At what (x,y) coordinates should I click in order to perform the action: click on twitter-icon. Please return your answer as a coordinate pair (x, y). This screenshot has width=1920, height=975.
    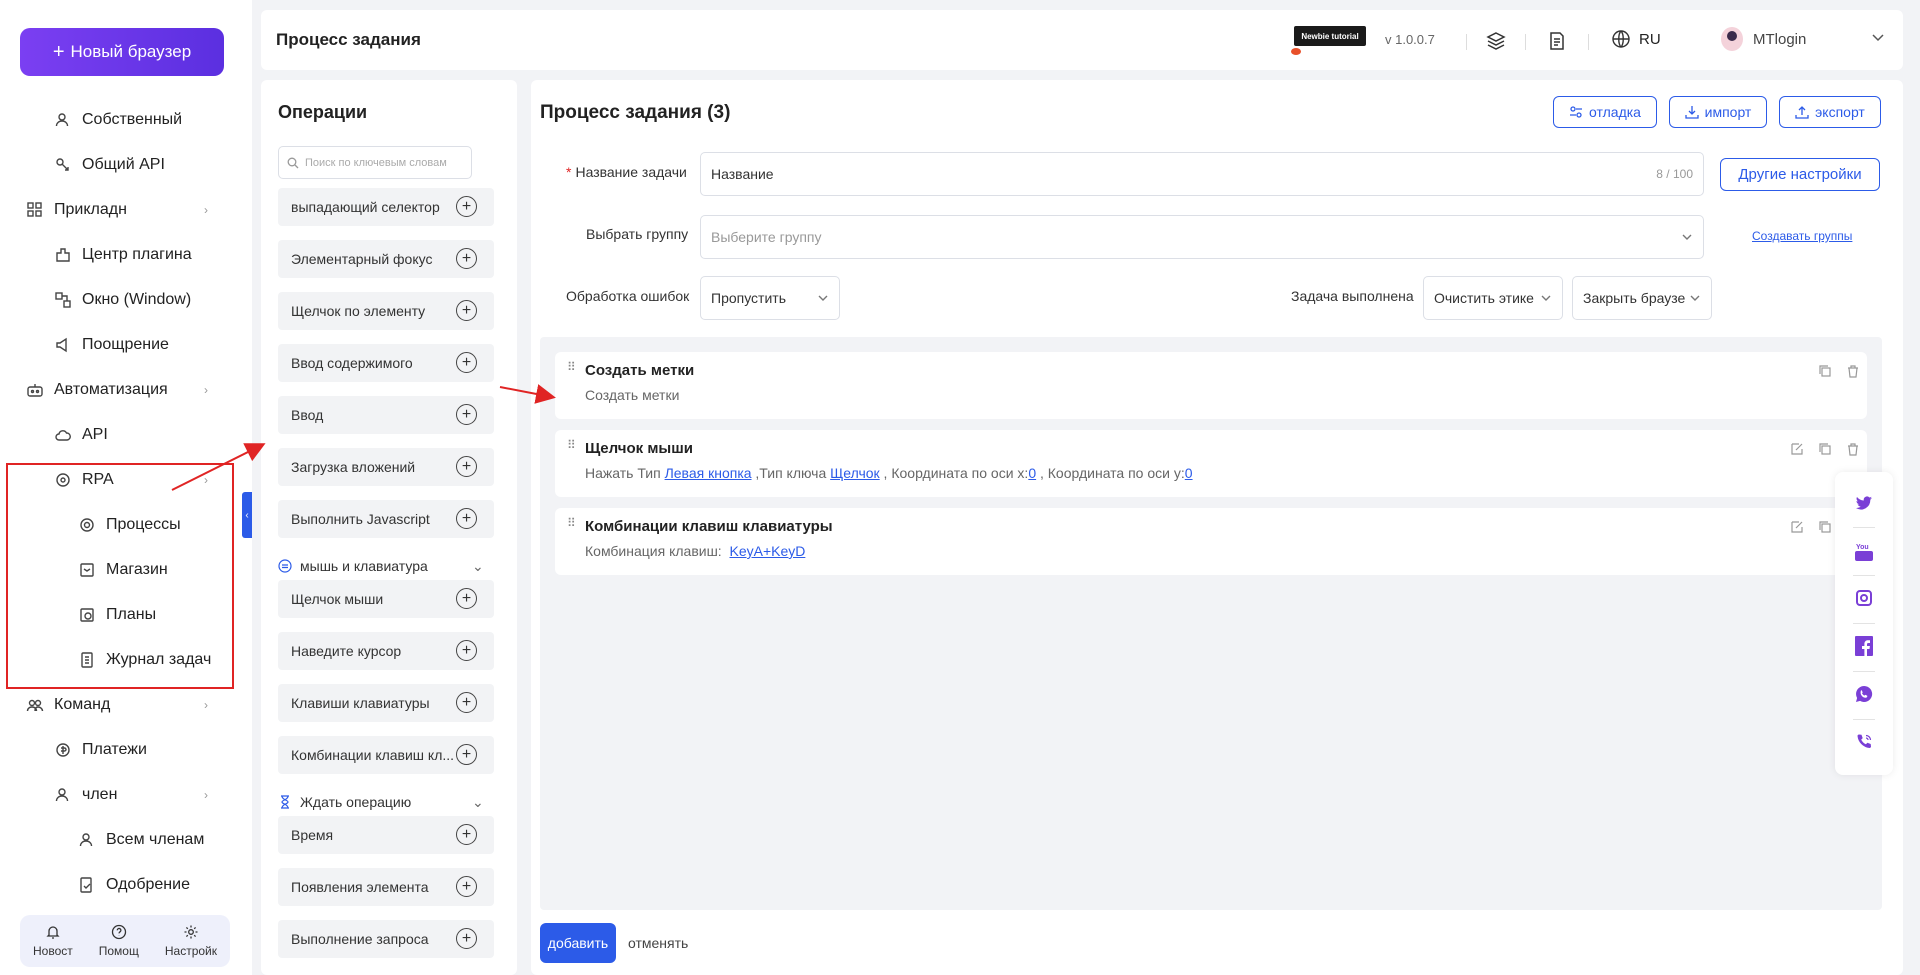
    Looking at the image, I should click on (1864, 503).